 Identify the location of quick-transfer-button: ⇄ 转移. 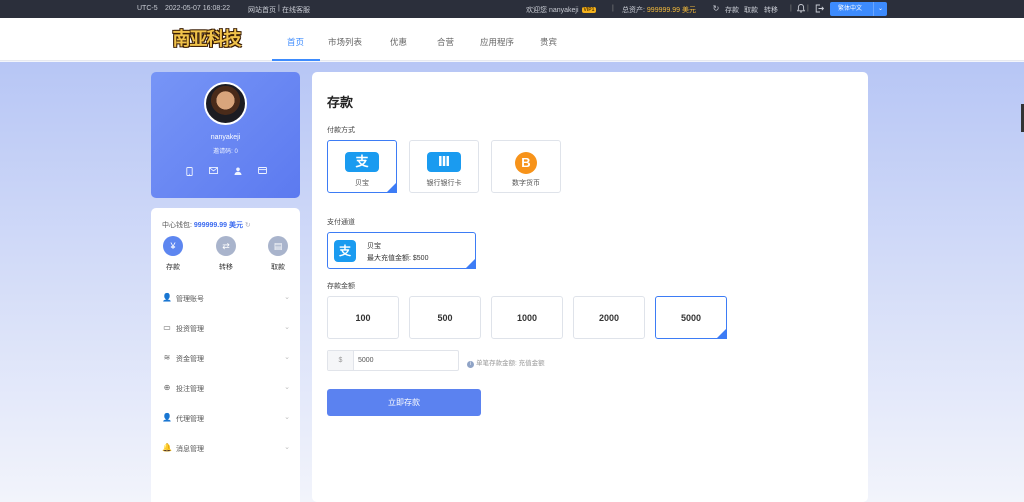
(226, 254).